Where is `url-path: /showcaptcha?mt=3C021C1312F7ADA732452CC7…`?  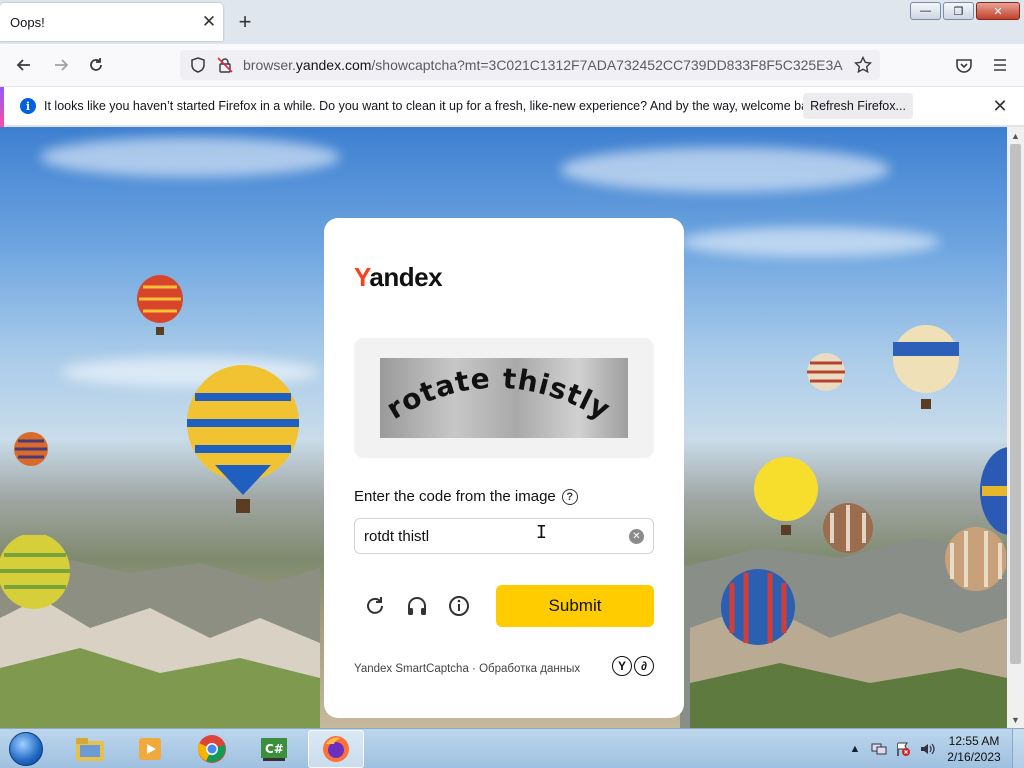 url-path: /showcaptcha?mt=3C021C1312F7ADA732452CC7… is located at coordinates (607, 65).